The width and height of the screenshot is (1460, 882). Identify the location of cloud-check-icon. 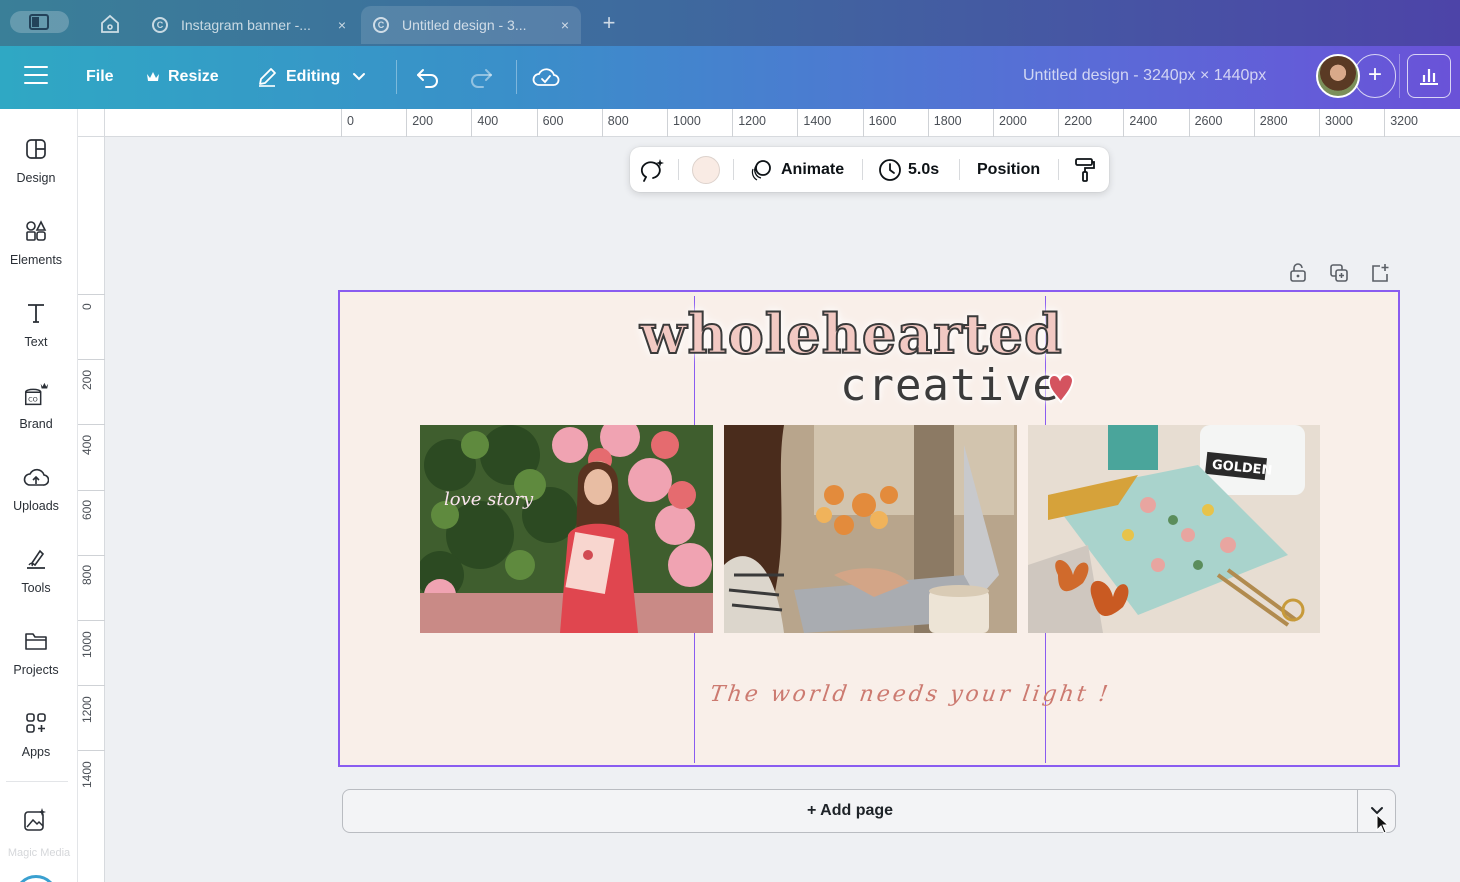
(546, 77).